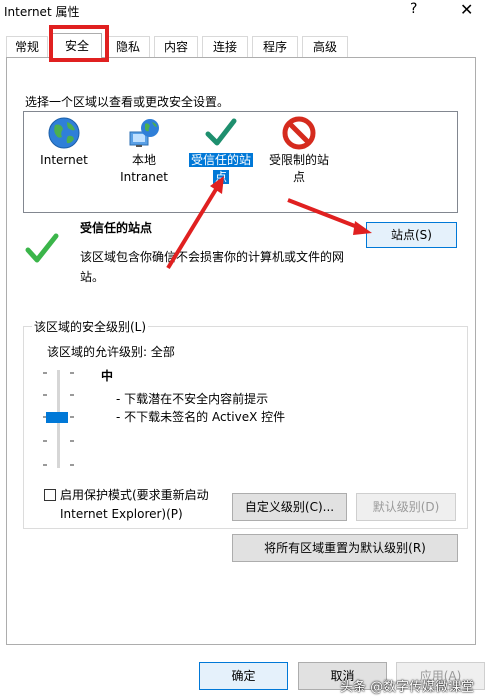 The width and height of the screenshot is (490, 699). What do you see at coordinates (64, 133) in the screenshot?
I see `globe-icon` at bounding box center [64, 133].